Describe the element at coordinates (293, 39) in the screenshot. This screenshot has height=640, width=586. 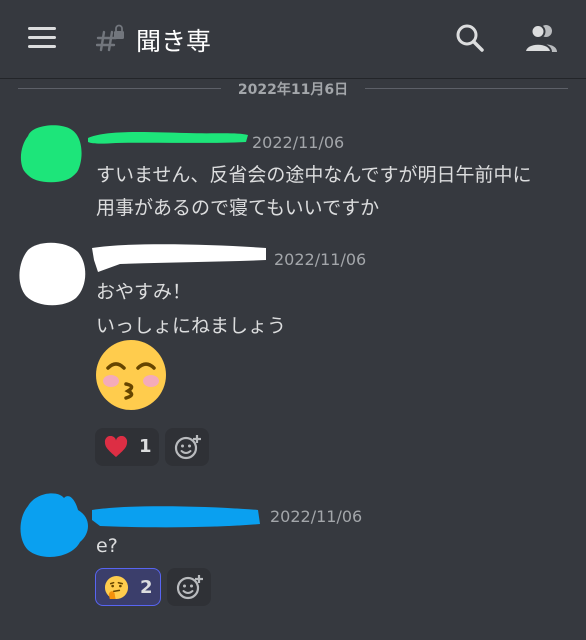
I see `channel-header: 聞き専` at that location.